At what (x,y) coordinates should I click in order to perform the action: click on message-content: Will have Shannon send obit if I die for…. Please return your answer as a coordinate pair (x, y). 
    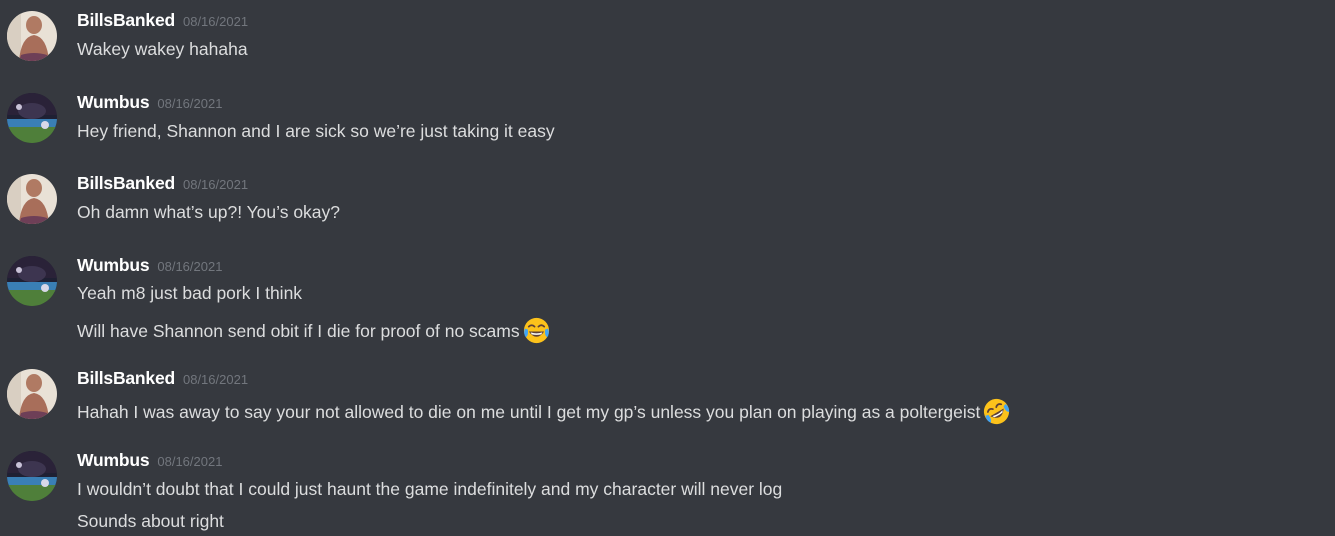
    Looking at the image, I should click on (298, 331).